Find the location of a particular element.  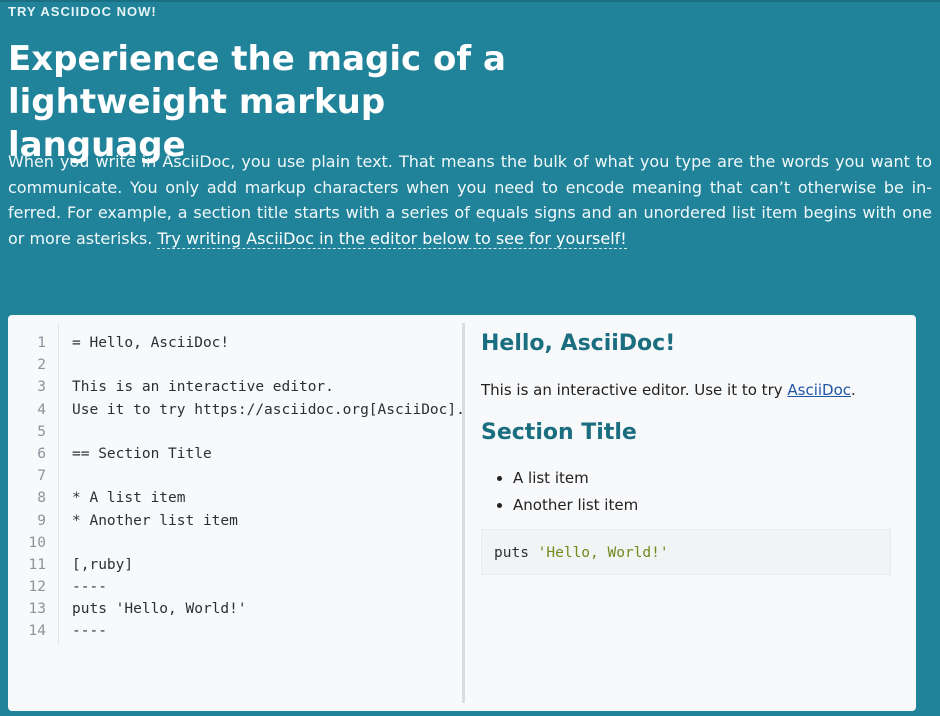

line-number: 1 is located at coordinates (41, 343).